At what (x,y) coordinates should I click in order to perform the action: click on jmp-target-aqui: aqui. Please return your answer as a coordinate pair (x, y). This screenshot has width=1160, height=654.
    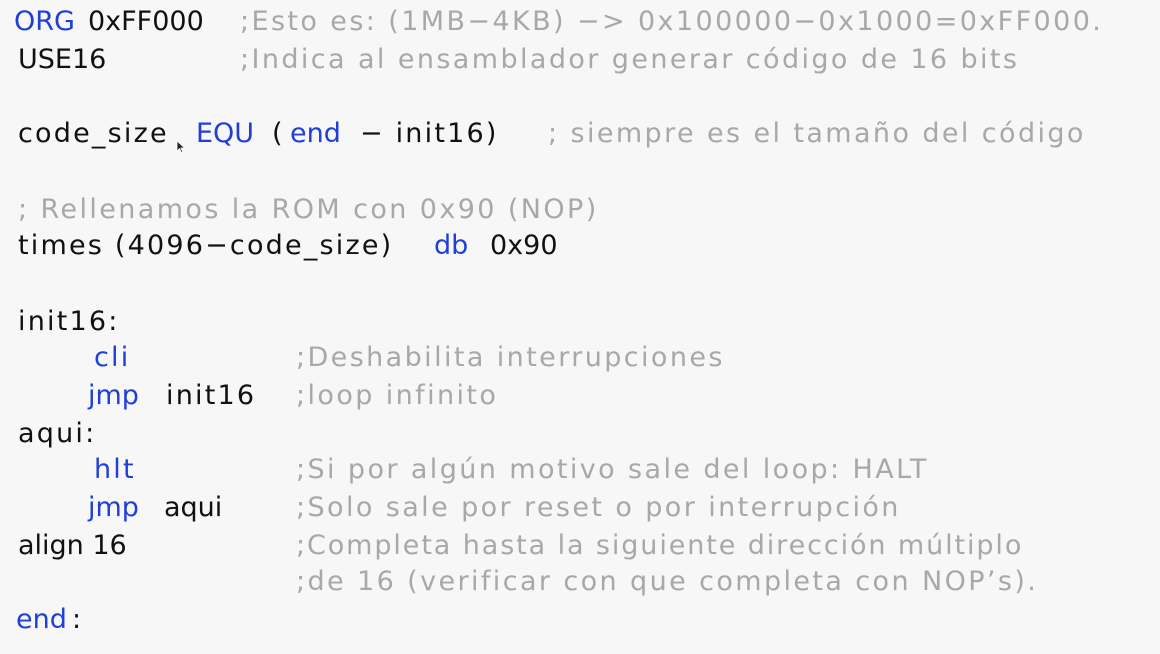
    Looking at the image, I should click on (193, 507).